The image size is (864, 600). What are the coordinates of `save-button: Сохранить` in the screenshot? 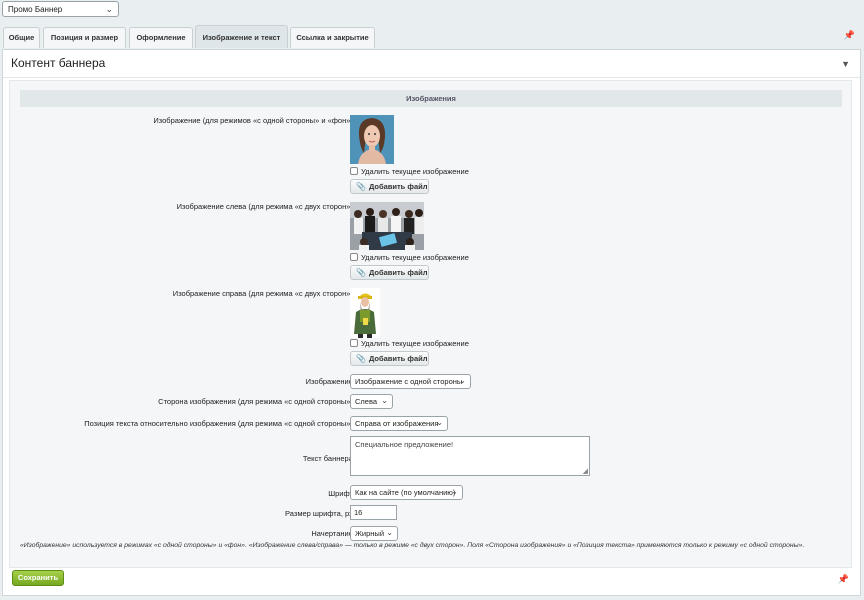 It's located at (38, 578).